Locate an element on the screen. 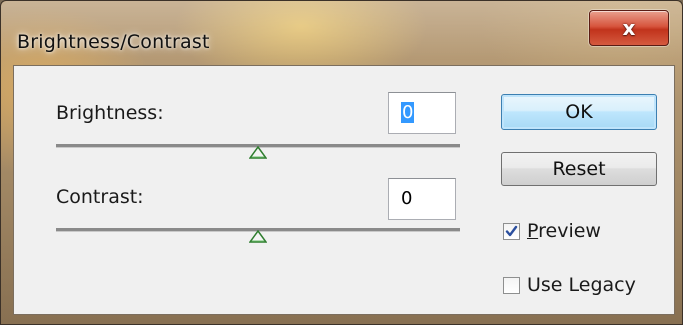 This screenshot has height=325, width=683. ok-button-label: OK is located at coordinates (579, 112).